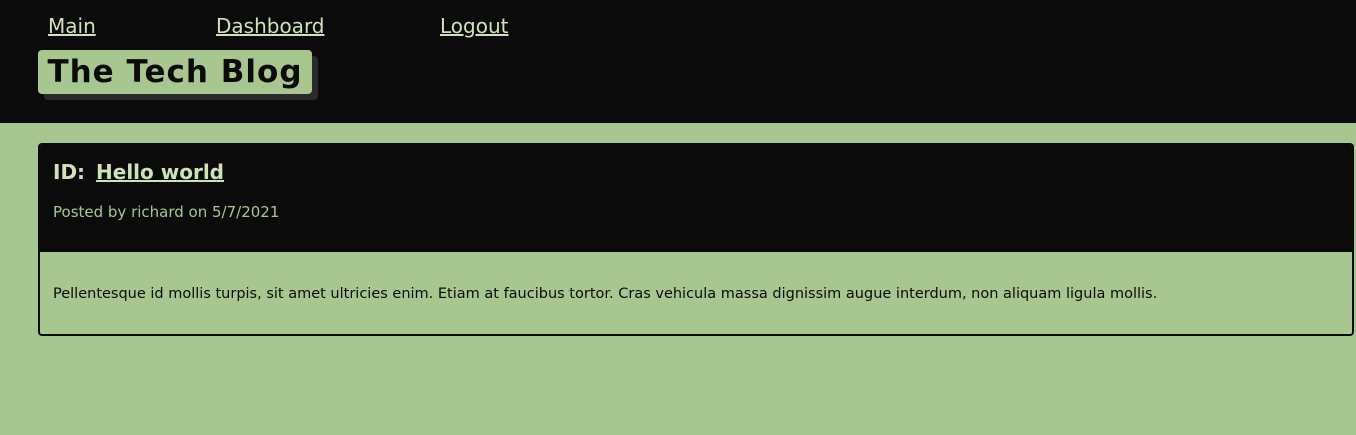 This screenshot has width=1356, height=435. What do you see at coordinates (166, 212) in the screenshot?
I see `post-meta: Posted by richard on 5/7/2021` at bounding box center [166, 212].